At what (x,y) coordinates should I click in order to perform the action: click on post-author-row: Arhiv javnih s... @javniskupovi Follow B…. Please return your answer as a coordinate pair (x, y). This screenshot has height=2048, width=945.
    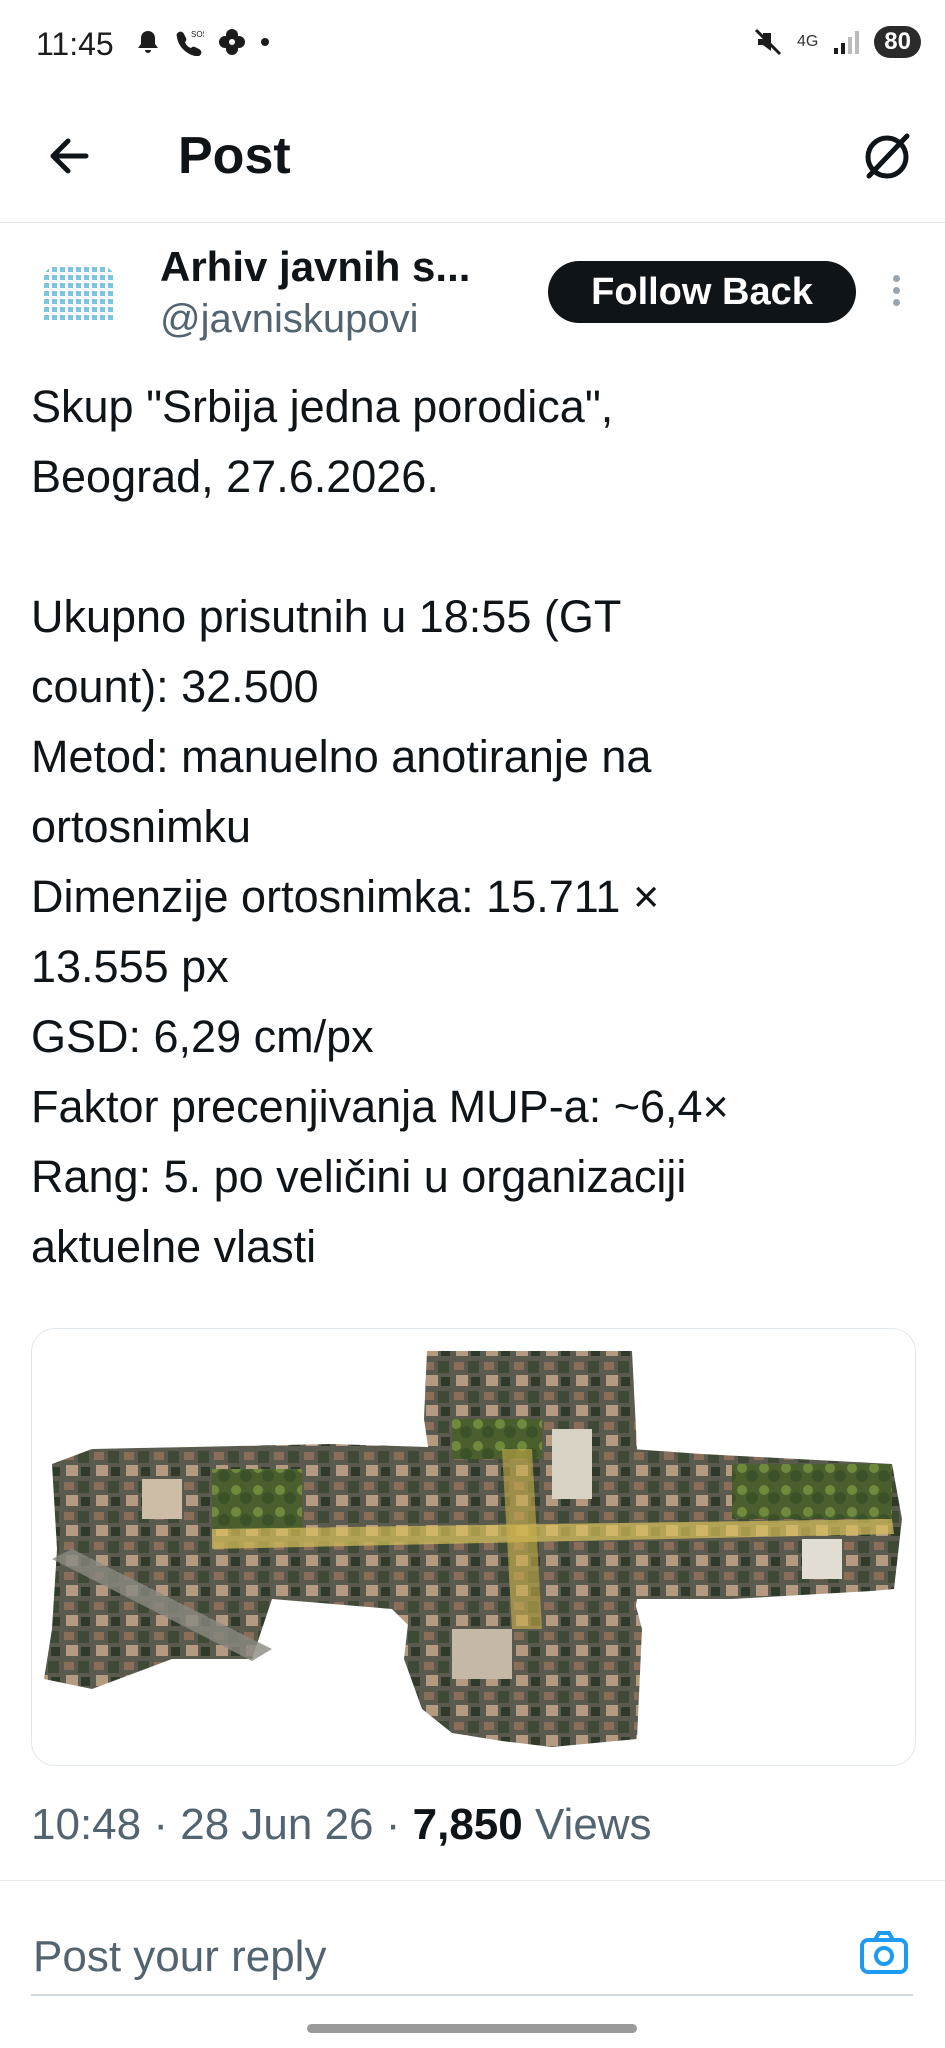
    Looking at the image, I should click on (472, 295).